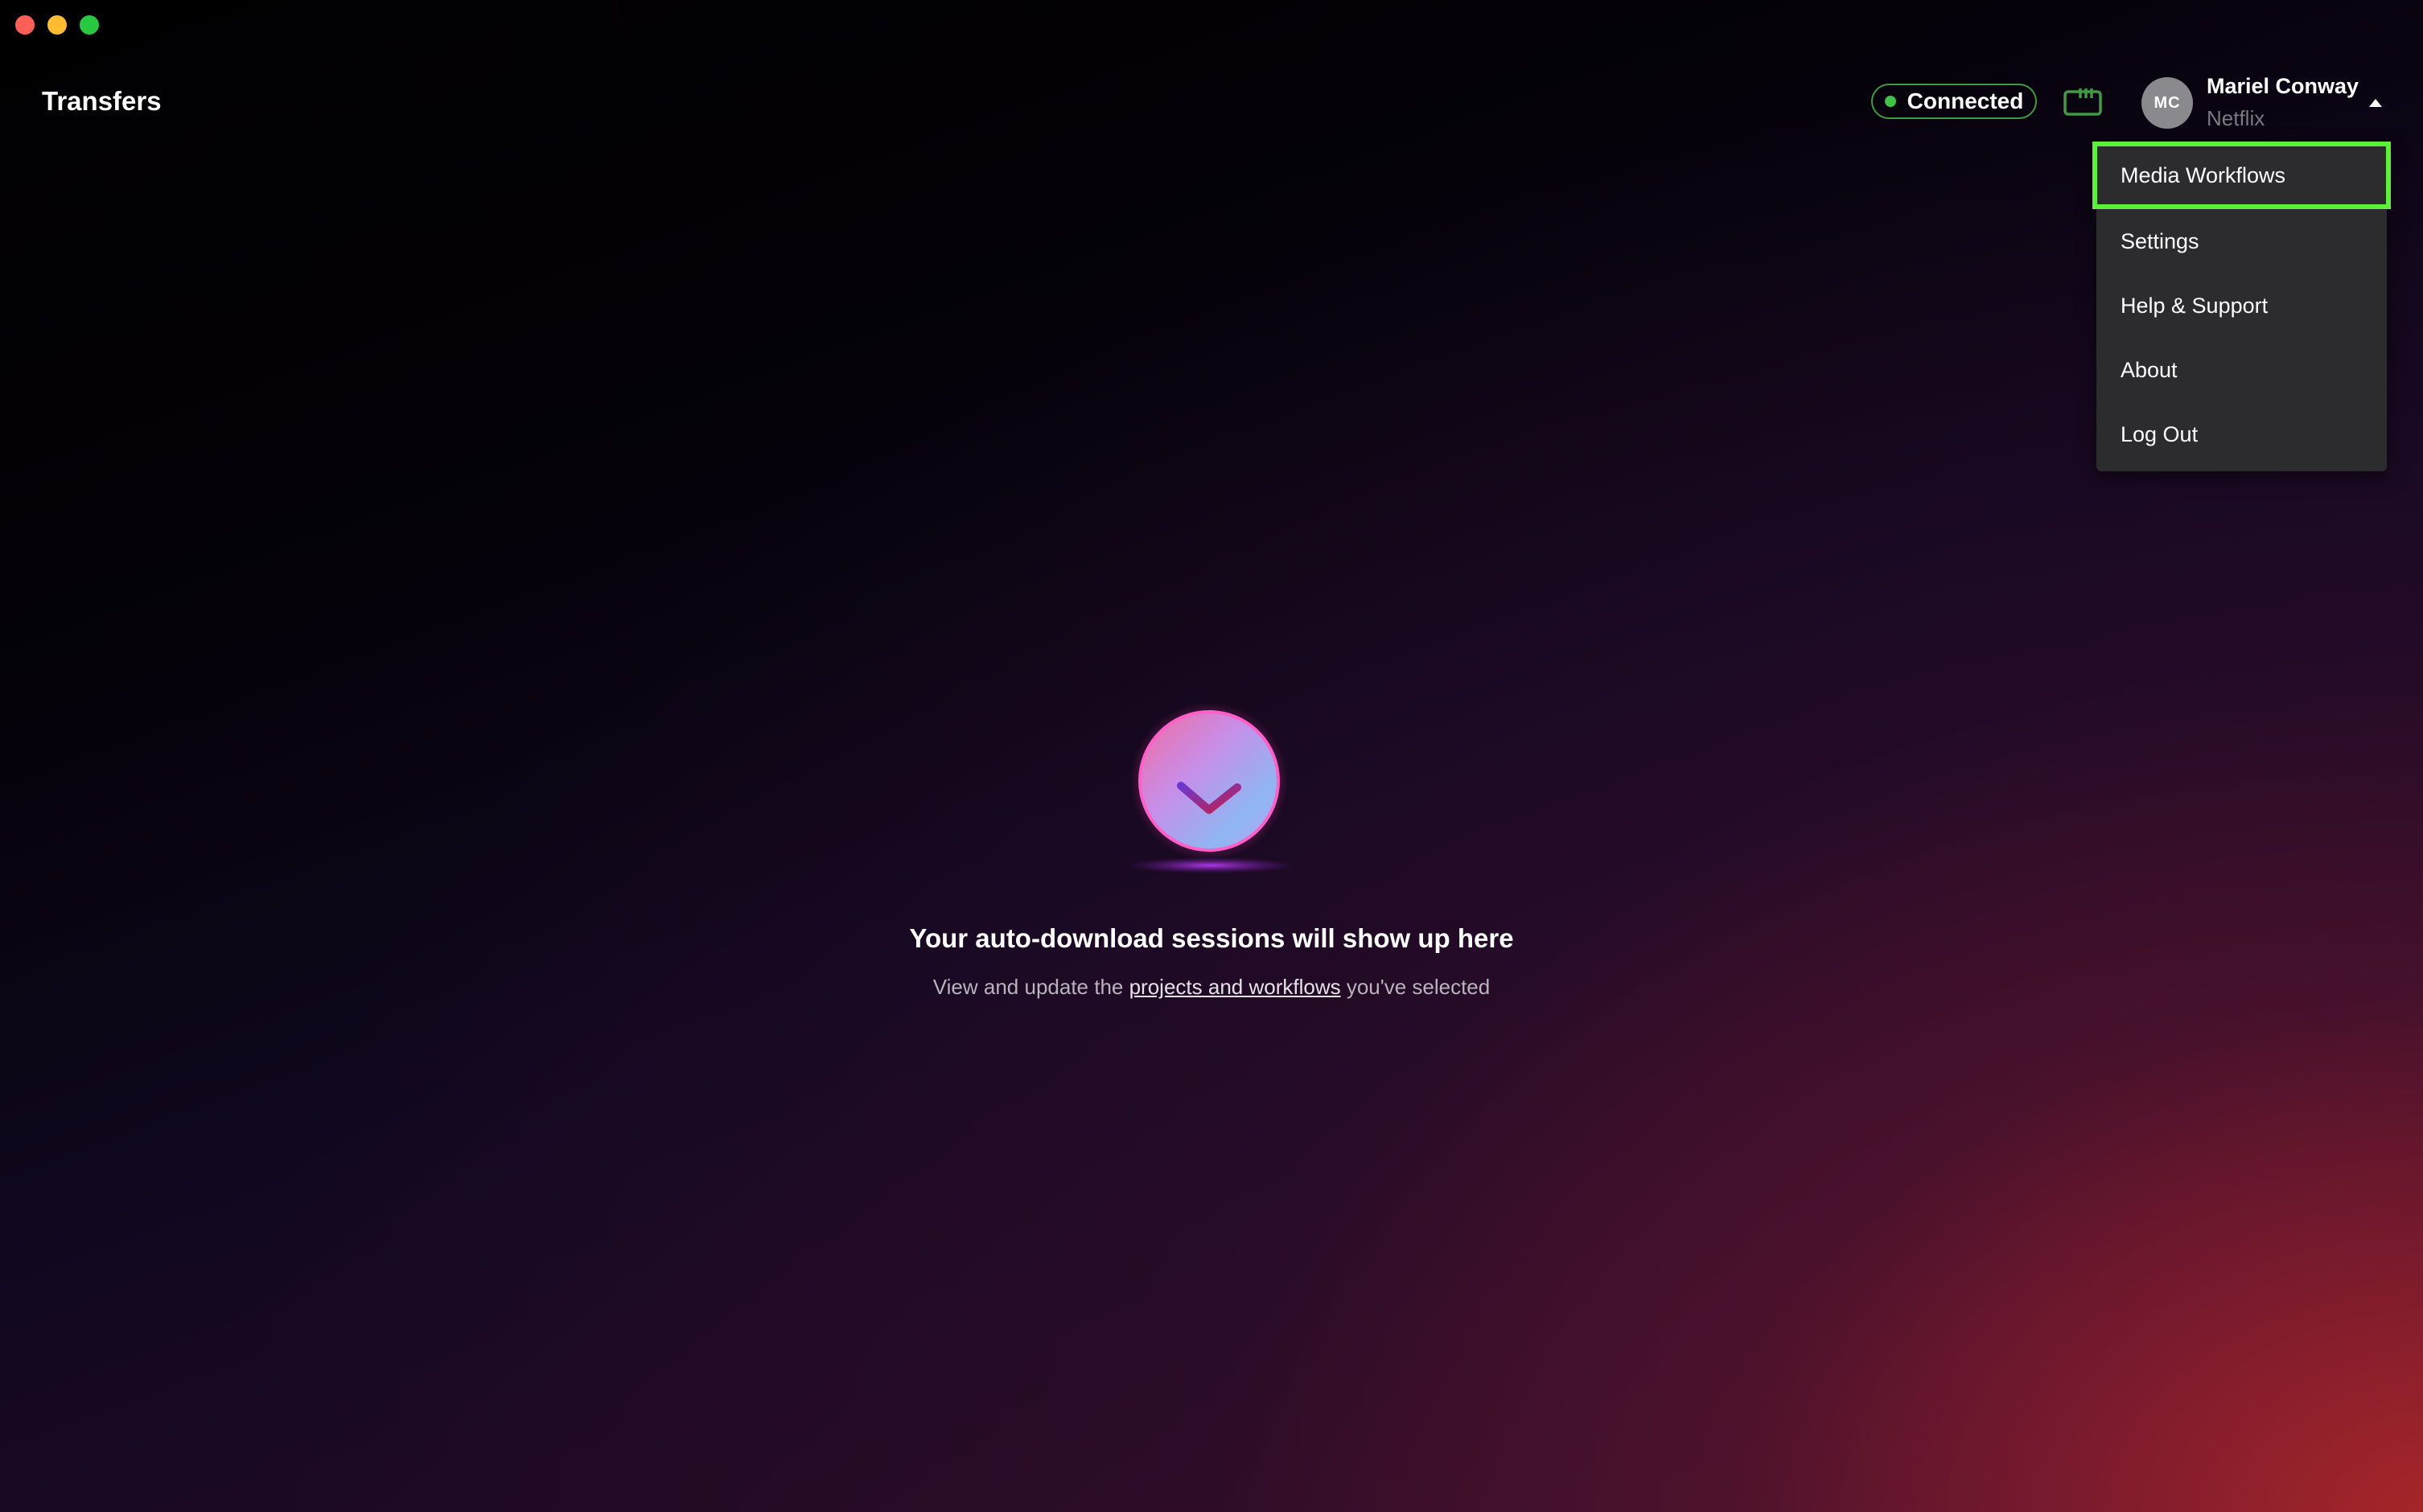 This screenshot has height=1512, width=2423. I want to click on close-window-button, so click(25, 25).